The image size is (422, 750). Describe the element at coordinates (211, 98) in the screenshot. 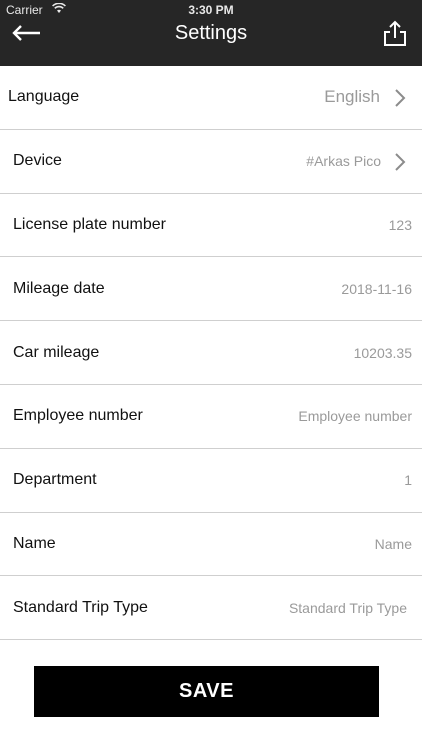

I see `language-row: Language English` at that location.